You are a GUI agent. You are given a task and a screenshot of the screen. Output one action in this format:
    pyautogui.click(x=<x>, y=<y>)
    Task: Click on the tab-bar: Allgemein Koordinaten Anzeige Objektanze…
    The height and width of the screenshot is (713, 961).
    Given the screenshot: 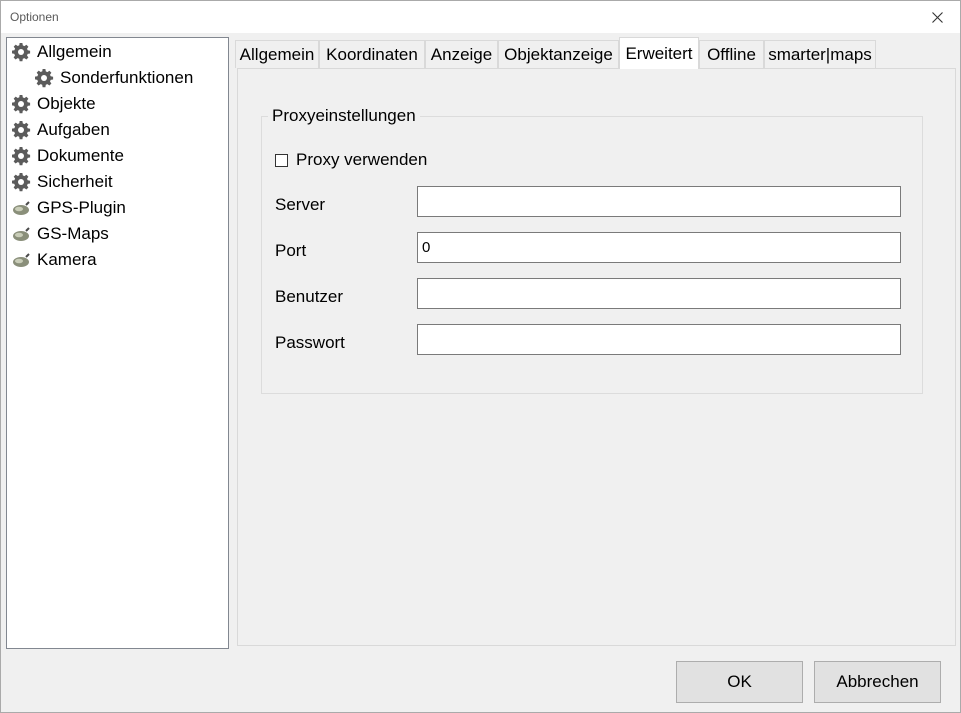 What is the action you would take?
    pyautogui.click(x=595, y=53)
    